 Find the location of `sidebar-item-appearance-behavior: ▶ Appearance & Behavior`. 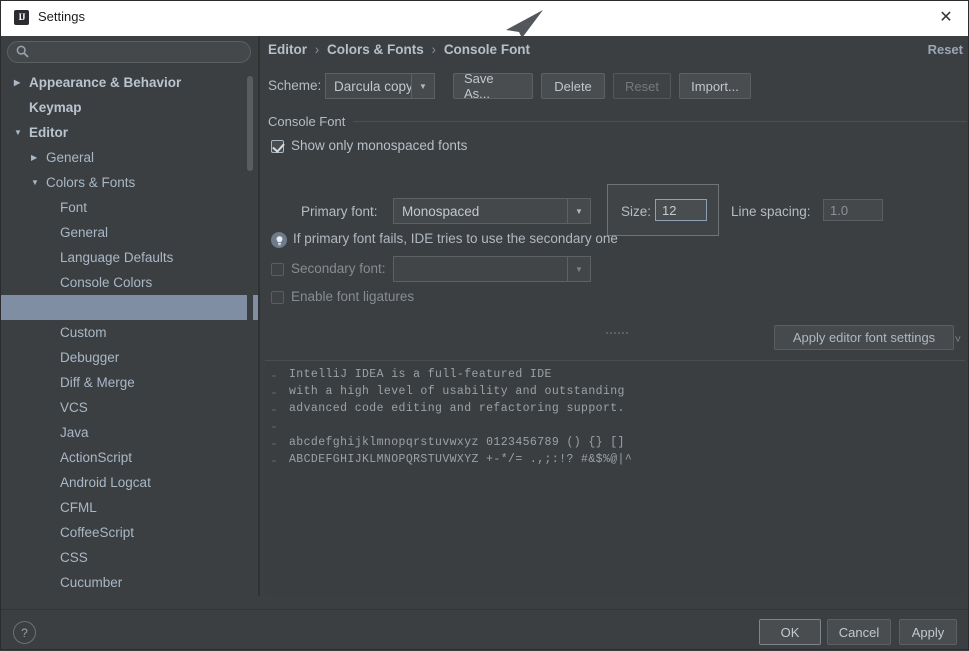

sidebar-item-appearance-behavior: ▶ Appearance & Behavior is located at coordinates (129, 82).